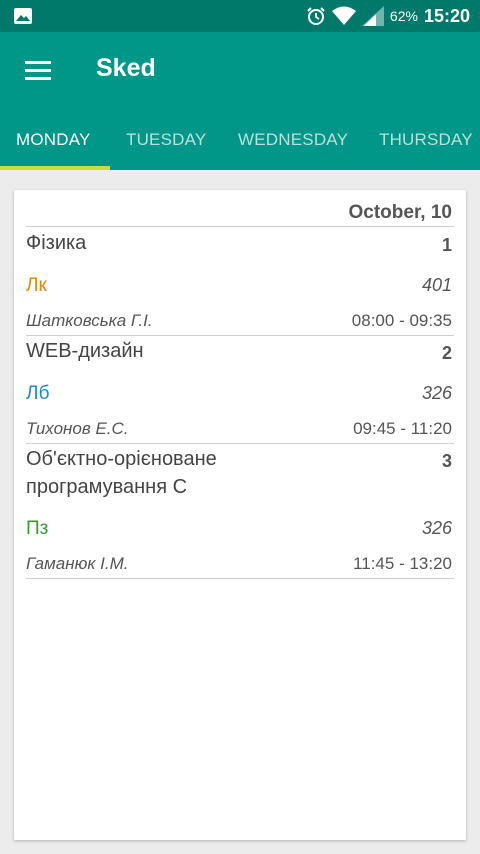  Describe the element at coordinates (77, 563) in the screenshot. I see `lesson-teacher: Гаманюк І.М.` at that location.